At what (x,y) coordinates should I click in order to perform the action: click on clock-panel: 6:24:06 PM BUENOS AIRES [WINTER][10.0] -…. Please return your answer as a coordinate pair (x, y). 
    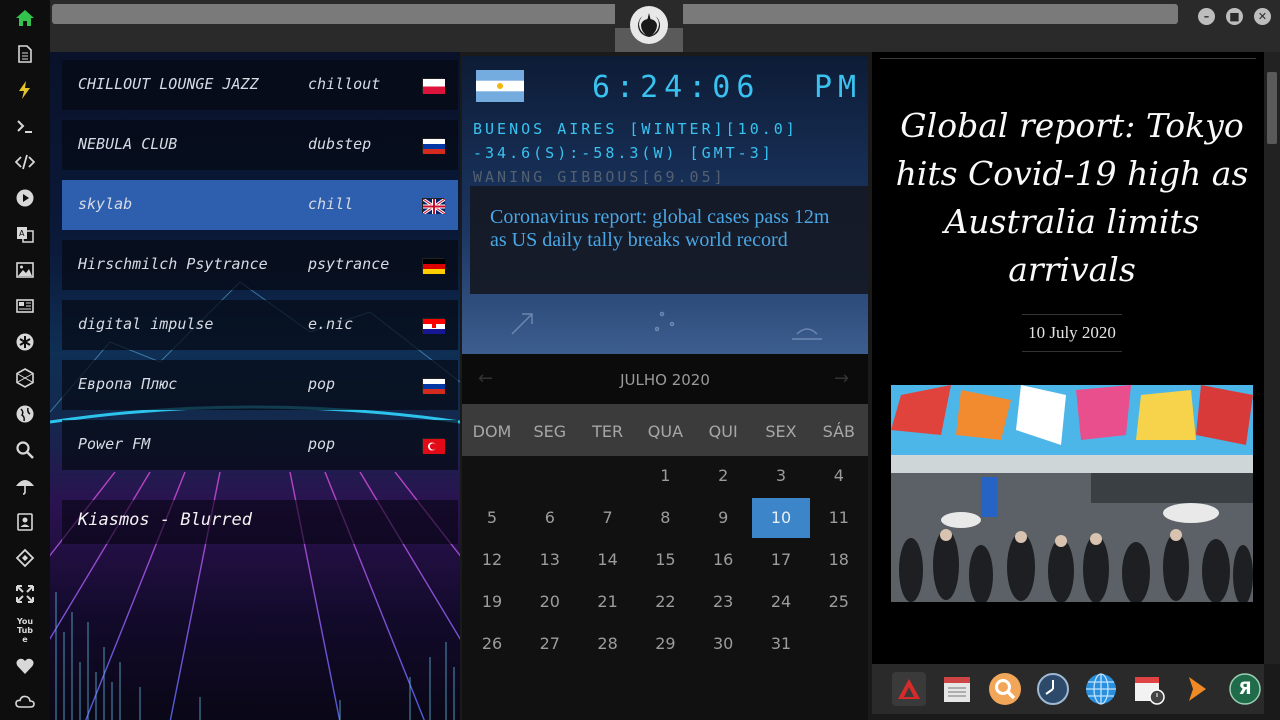
    Looking at the image, I should click on (665, 205).